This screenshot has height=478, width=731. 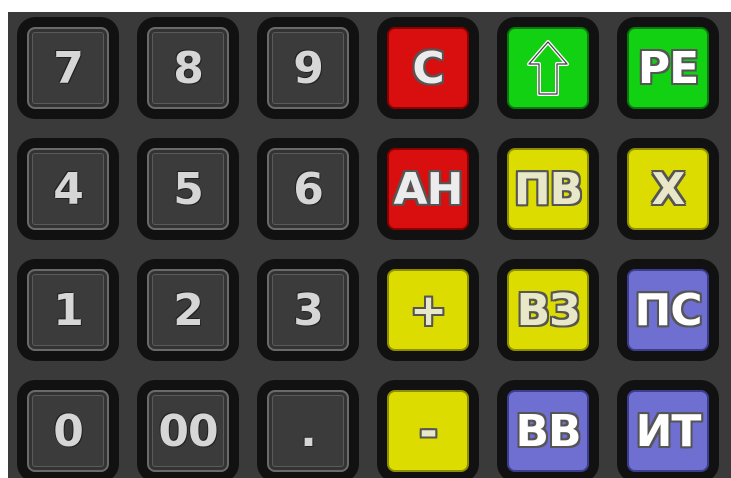 I want to click on key-9: 9, so click(x=308, y=68).